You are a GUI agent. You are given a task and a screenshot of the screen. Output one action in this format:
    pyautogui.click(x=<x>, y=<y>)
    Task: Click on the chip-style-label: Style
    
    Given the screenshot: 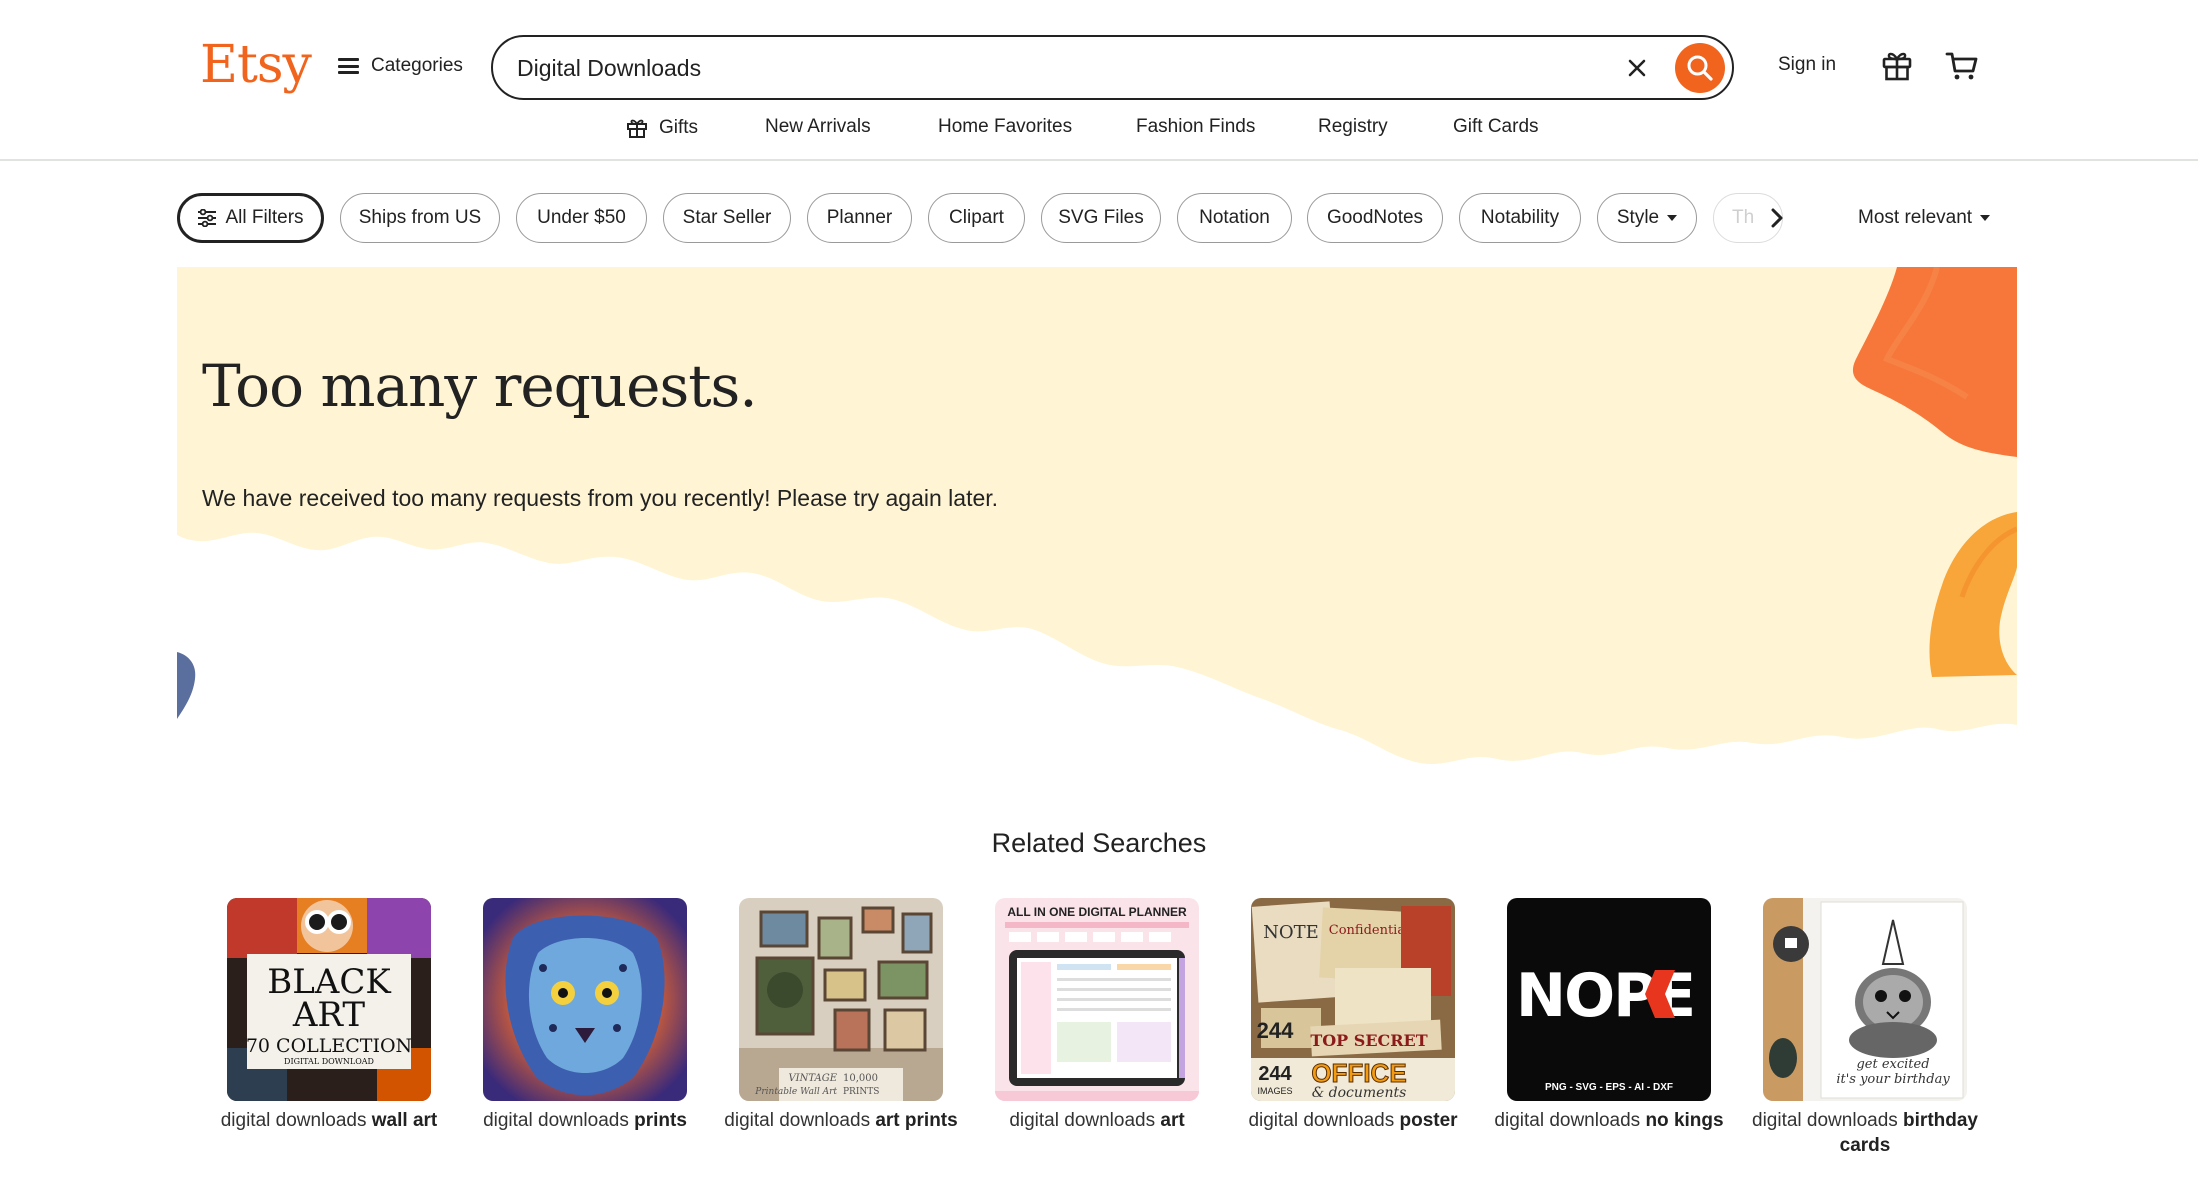 What is the action you would take?
    pyautogui.click(x=1638, y=217)
    